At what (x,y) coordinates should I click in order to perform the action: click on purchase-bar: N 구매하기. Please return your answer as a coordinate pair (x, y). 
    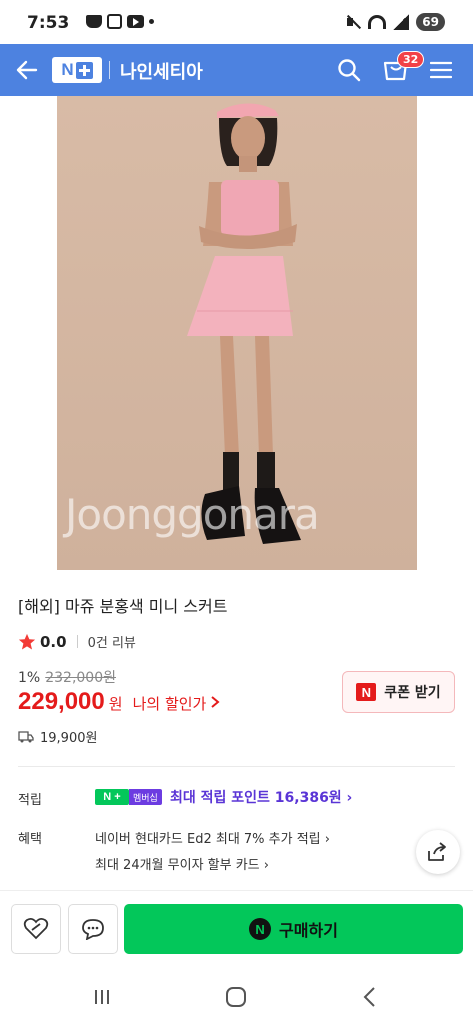
    Looking at the image, I should click on (236, 930).